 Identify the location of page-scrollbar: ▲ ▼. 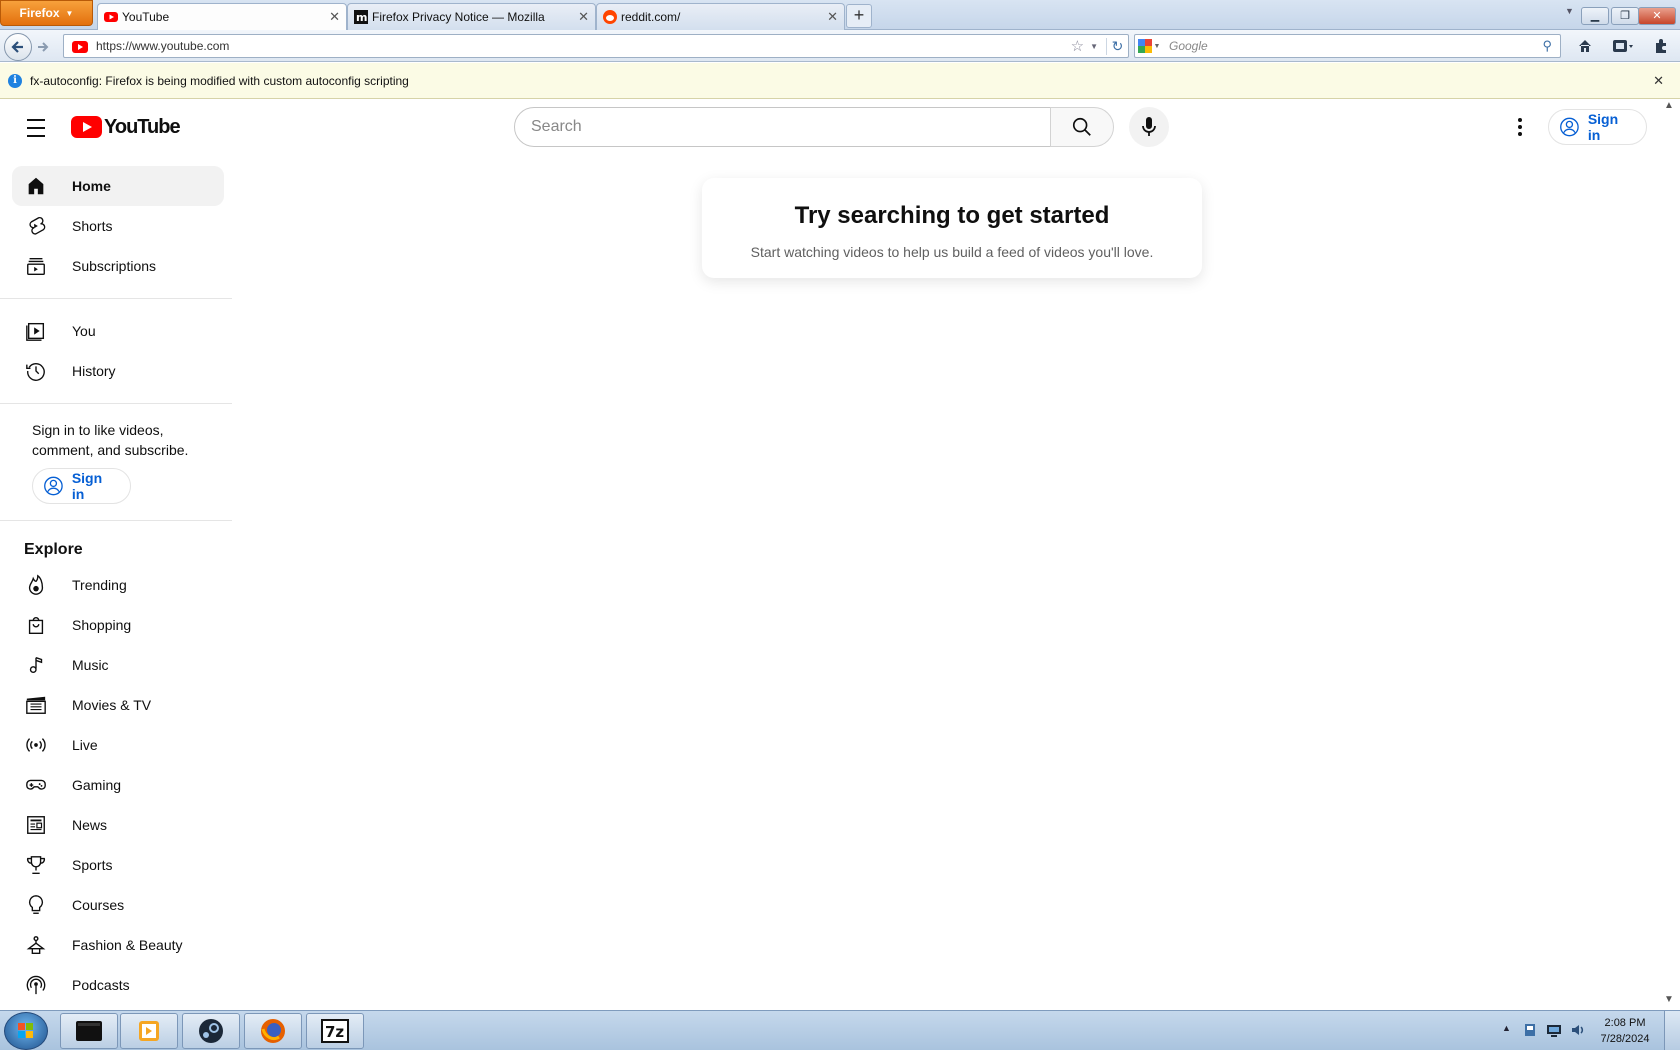
(1670, 555).